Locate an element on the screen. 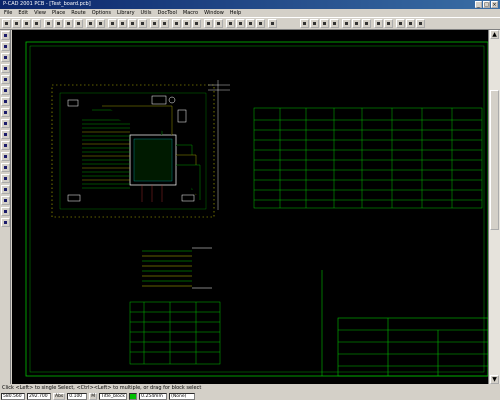  attribute-icon is located at coordinates (5, 189).